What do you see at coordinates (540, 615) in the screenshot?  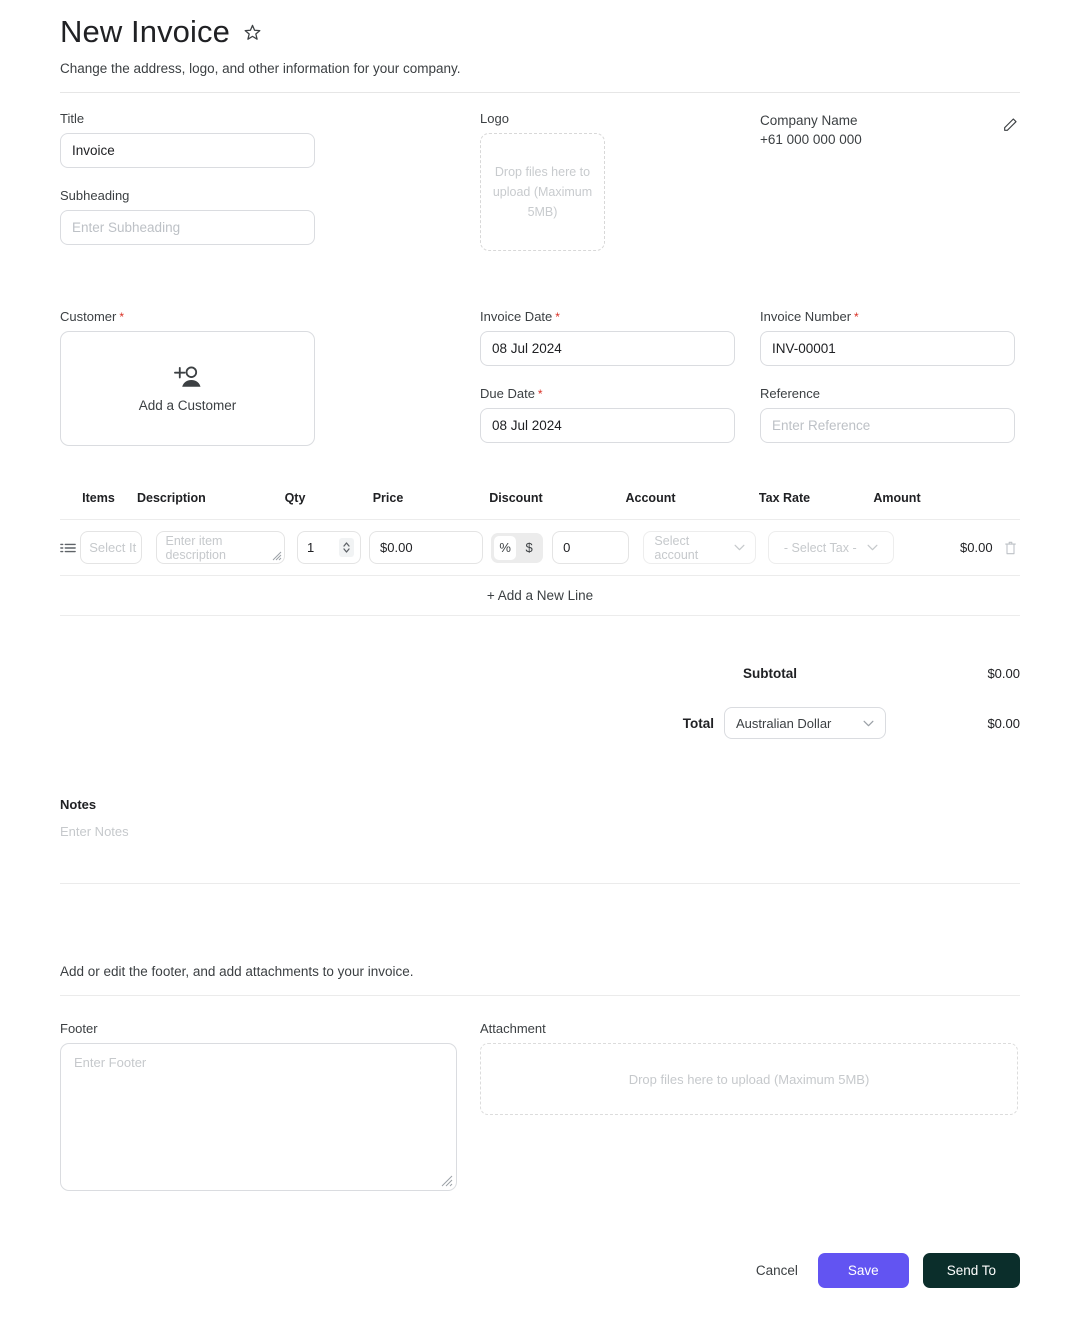 I see `items-bottom-divider` at bounding box center [540, 615].